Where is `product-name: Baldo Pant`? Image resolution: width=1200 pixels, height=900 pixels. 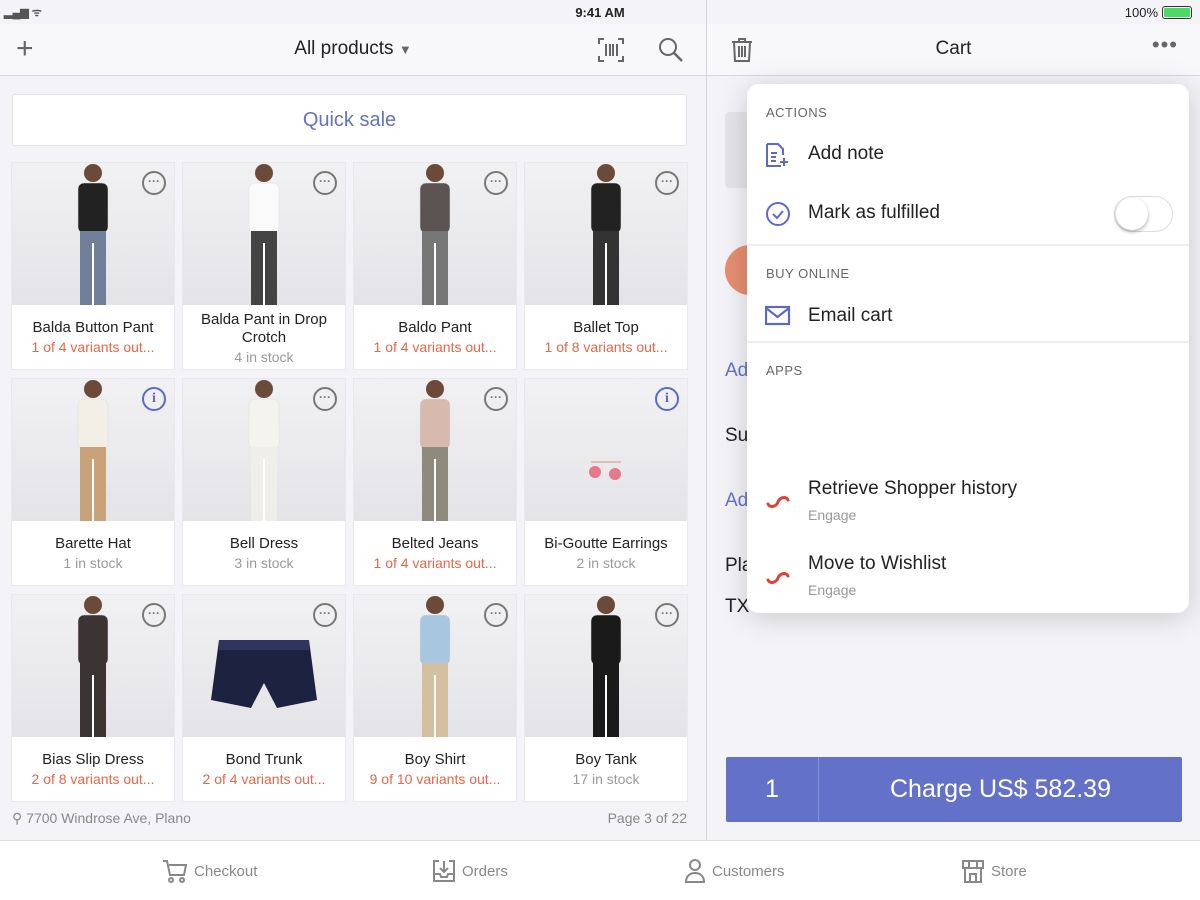 product-name: Baldo Pant is located at coordinates (435, 327).